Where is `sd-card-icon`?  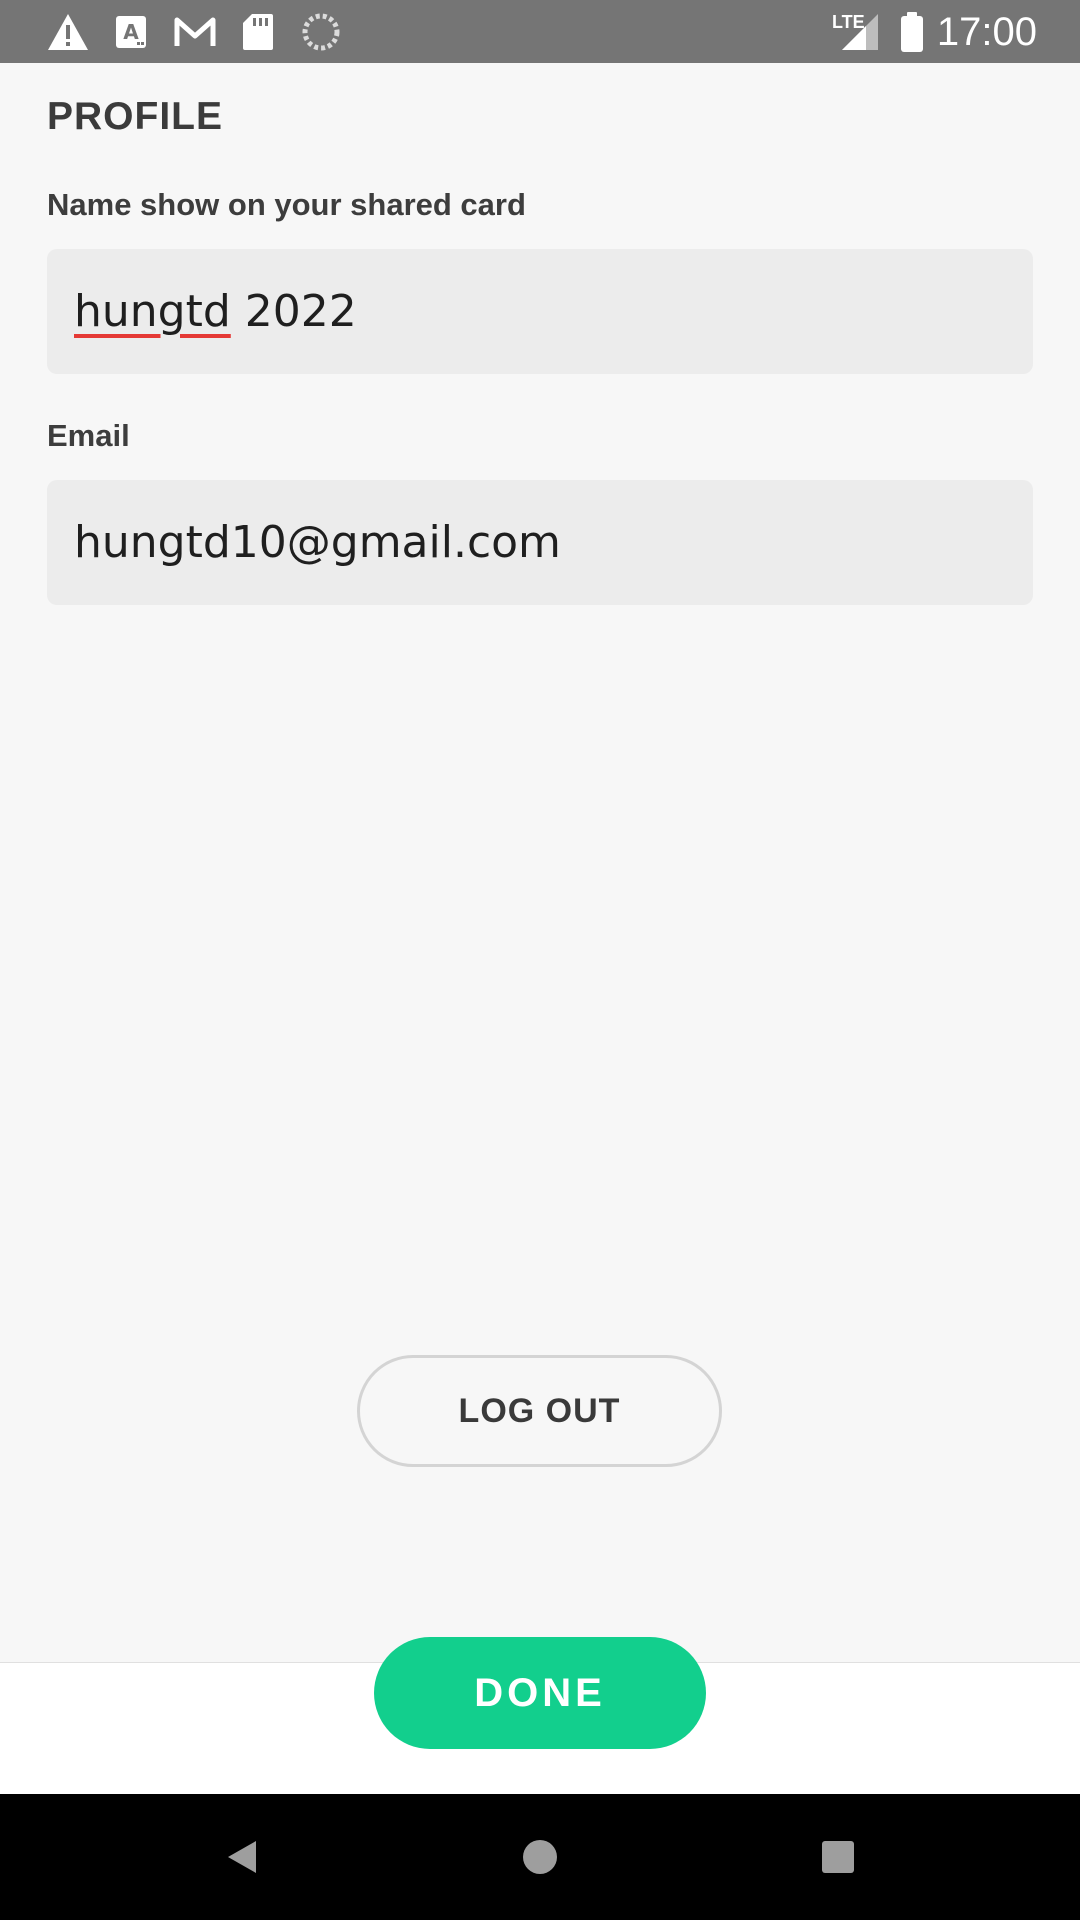 sd-card-icon is located at coordinates (258, 32).